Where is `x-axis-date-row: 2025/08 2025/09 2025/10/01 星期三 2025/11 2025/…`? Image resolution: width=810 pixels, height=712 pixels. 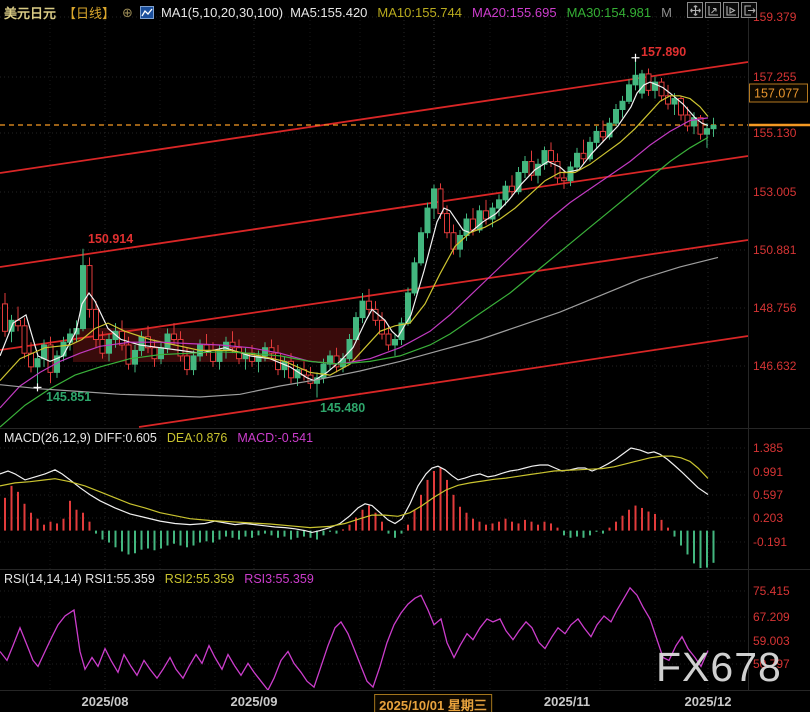 x-axis-date-row: 2025/08 2025/09 2025/10/01 星期三 2025/11 2025/… is located at coordinates (374, 701).